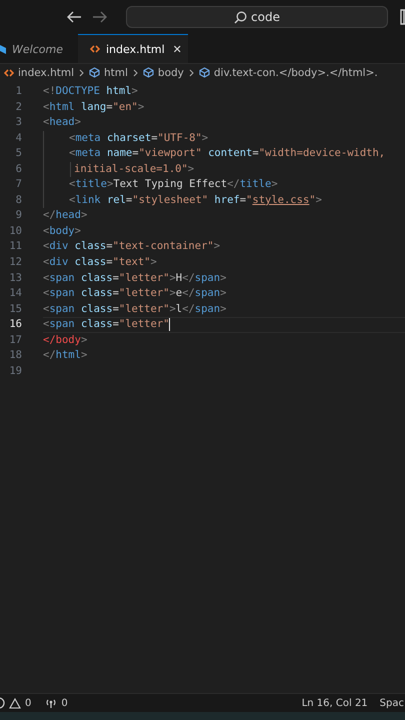 The image size is (405, 720). Describe the element at coordinates (131, 246) in the screenshot. I see `code-line: <div class="text-container">` at that location.